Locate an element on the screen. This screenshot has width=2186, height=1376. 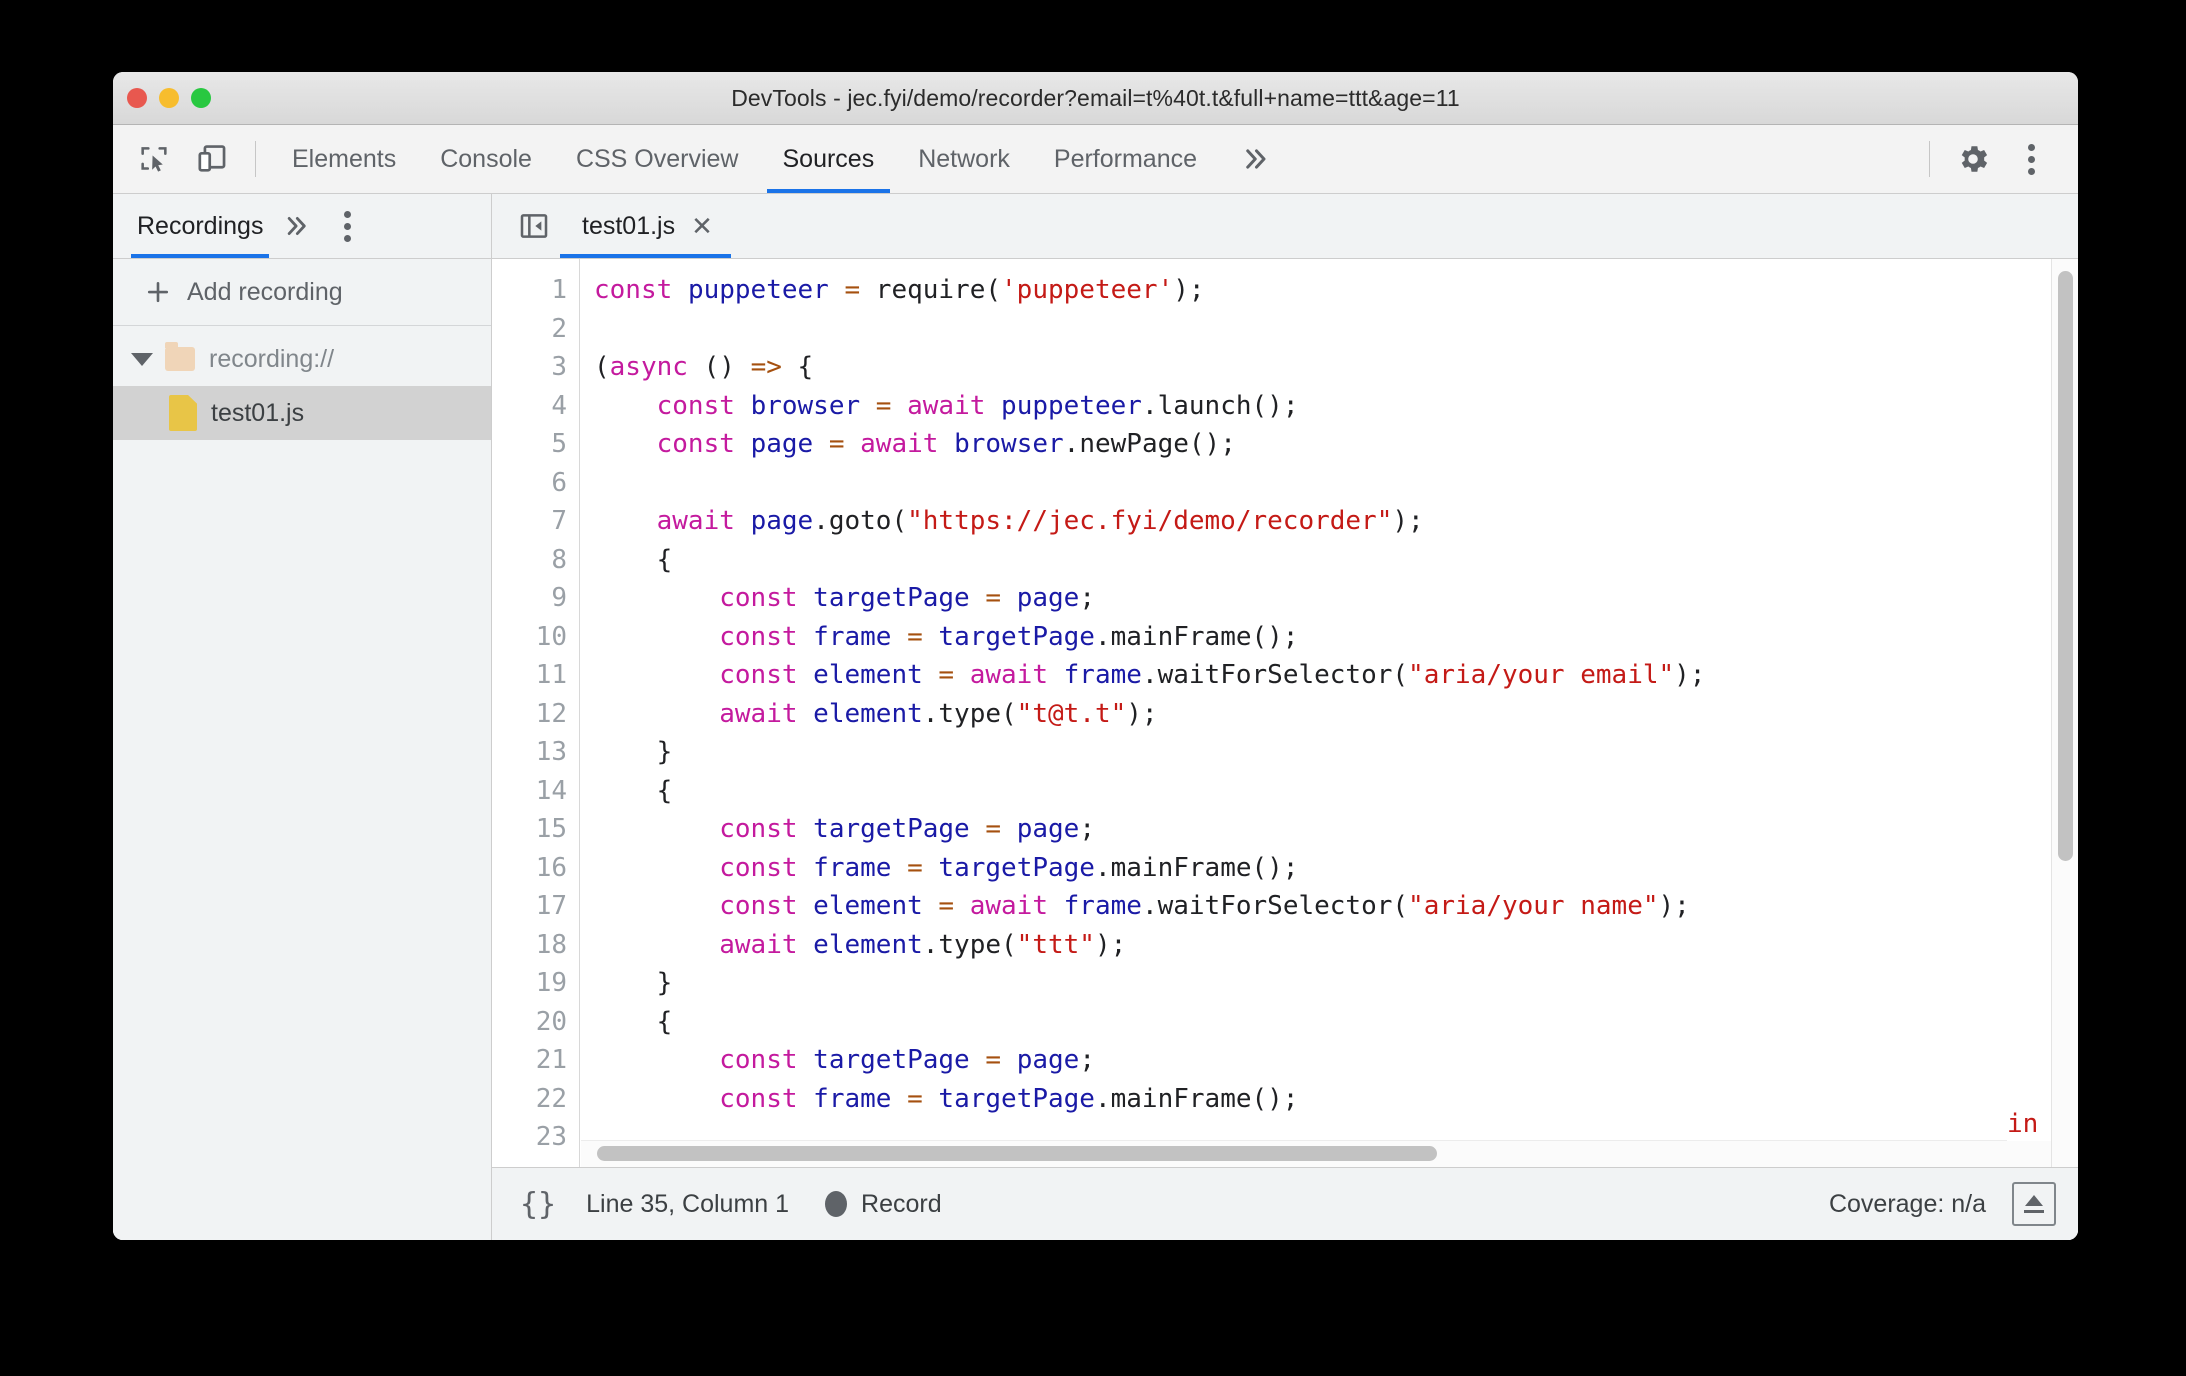
tab-css-overview: CSS Overview is located at coordinates (657, 159).